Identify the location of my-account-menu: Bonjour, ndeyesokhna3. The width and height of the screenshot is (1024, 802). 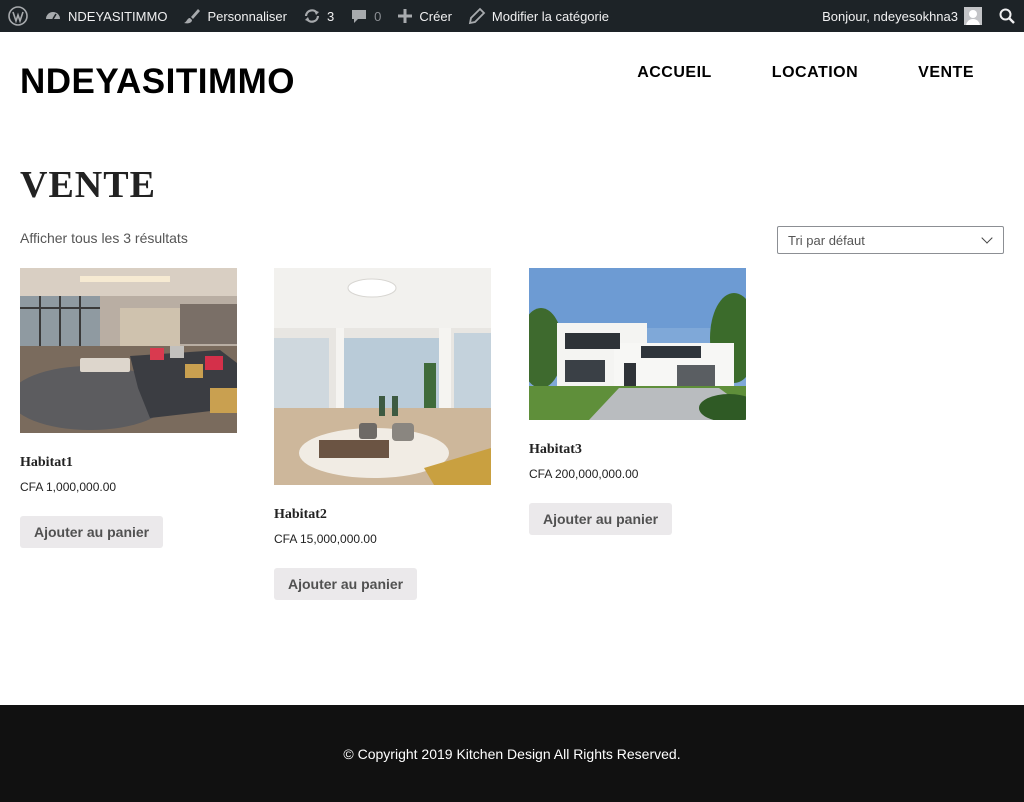
(902, 16).